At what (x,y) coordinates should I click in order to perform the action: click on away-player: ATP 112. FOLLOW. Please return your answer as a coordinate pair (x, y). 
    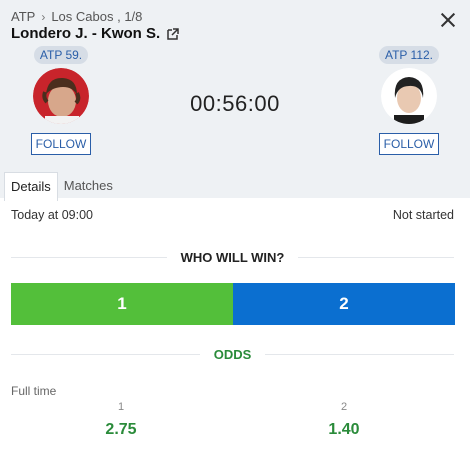
    Looking at the image, I should click on (409, 100).